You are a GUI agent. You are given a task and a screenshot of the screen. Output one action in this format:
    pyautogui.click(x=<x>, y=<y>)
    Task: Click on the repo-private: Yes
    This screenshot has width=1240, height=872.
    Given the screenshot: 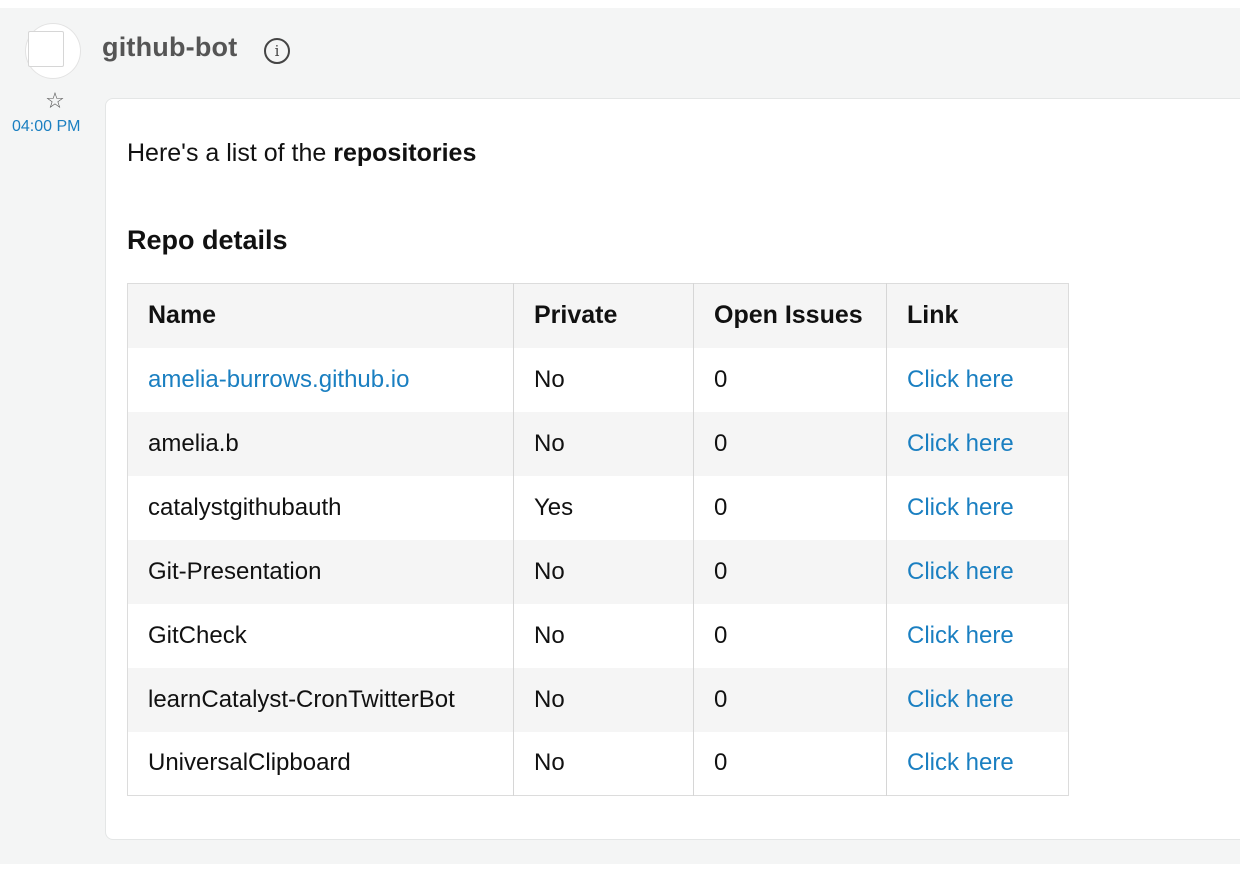 What is the action you would take?
    pyautogui.click(x=603, y=507)
    